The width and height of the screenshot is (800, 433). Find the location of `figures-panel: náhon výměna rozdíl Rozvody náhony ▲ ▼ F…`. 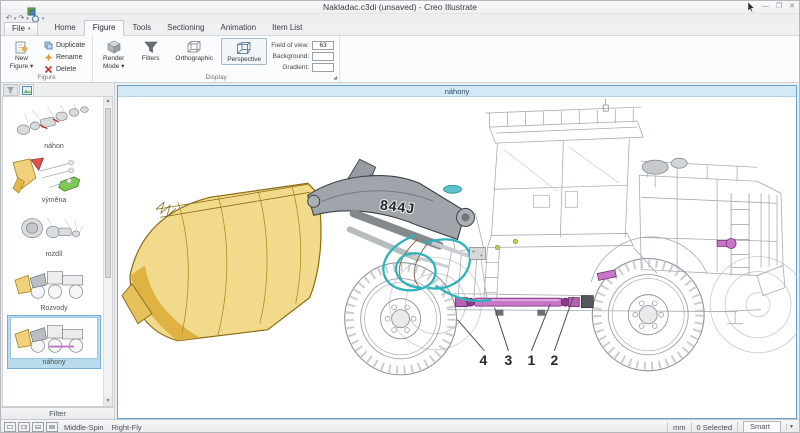

figures-panel: náhon výměna rozdíl Rozvody náhony ▲ ▼ F… is located at coordinates (58, 251).